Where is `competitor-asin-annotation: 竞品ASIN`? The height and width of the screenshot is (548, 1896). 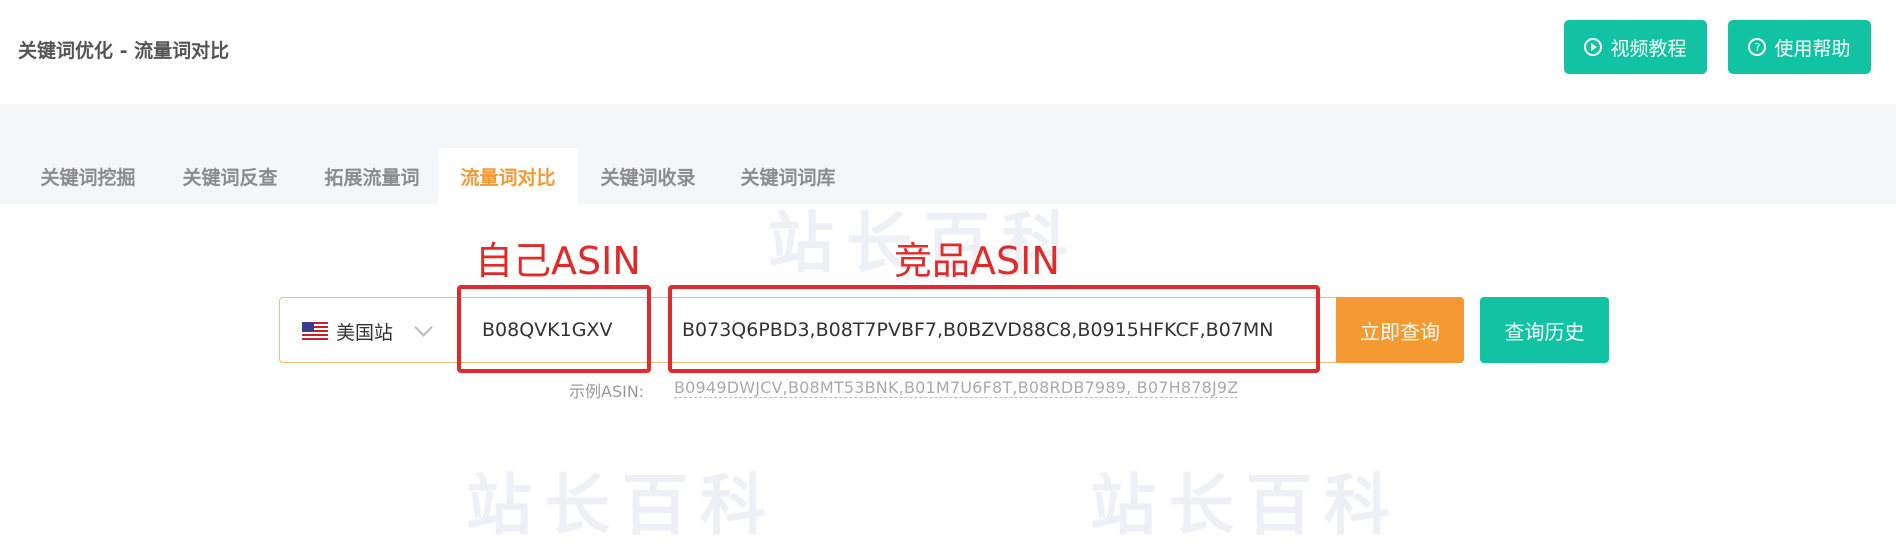
competitor-asin-annotation: 竞品ASIN is located at coordinates (977, 261).